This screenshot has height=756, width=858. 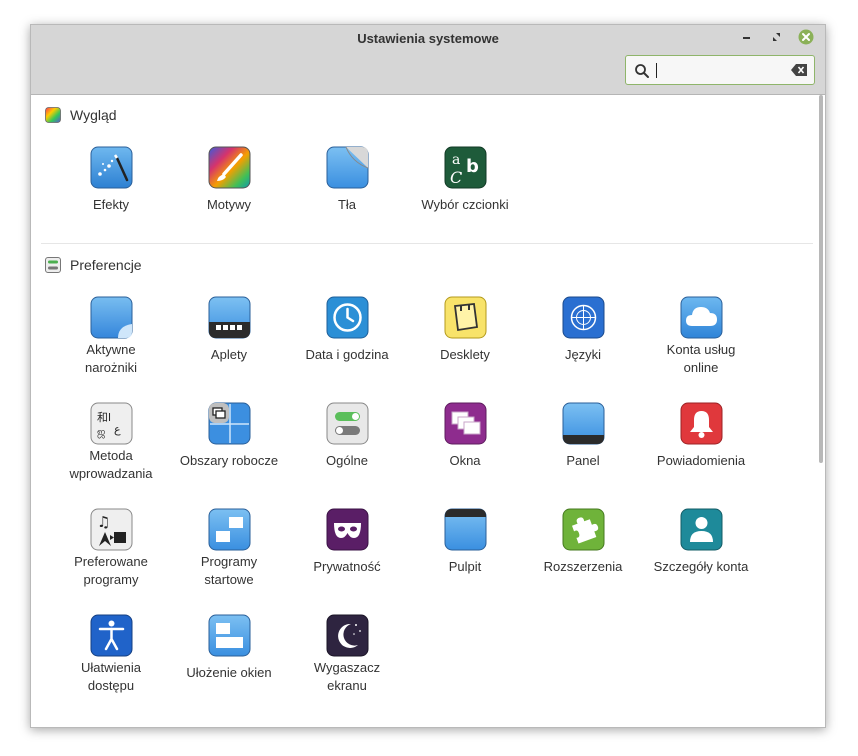 I want to click on scrollbar, so click(x=821, y=279).